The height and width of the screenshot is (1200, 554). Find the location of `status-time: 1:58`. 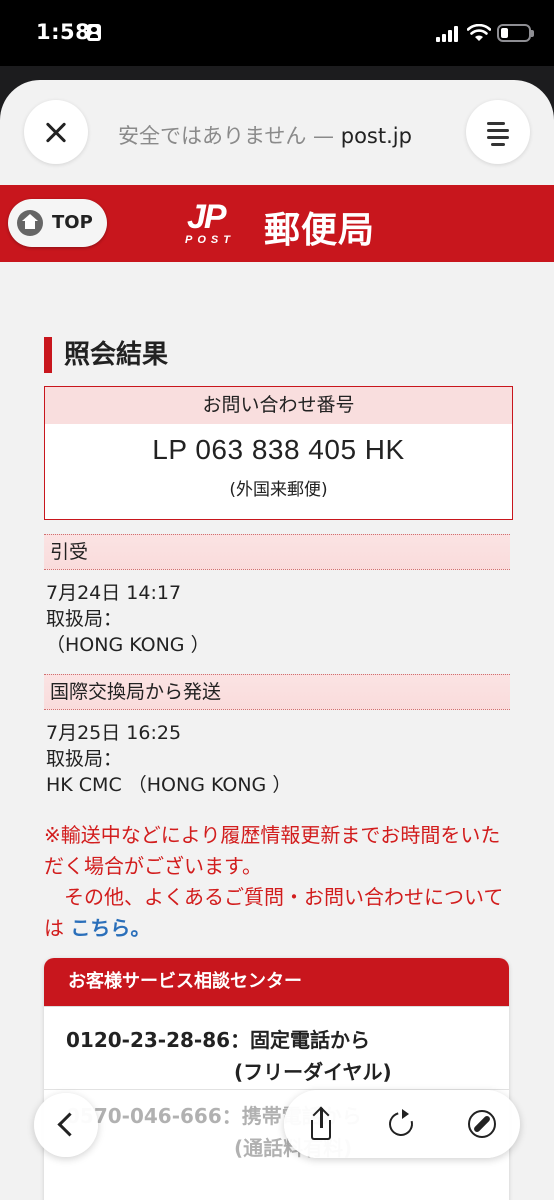

status-time: 1:58 is located at coordinates (63, 32).